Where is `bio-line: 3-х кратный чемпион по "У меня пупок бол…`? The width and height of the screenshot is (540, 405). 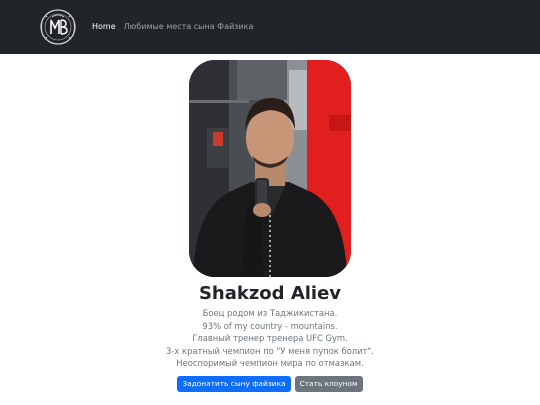
bio-line: 3-х кратный чемпион по "У меня пупок бол… is located at coordinates (270, 350).